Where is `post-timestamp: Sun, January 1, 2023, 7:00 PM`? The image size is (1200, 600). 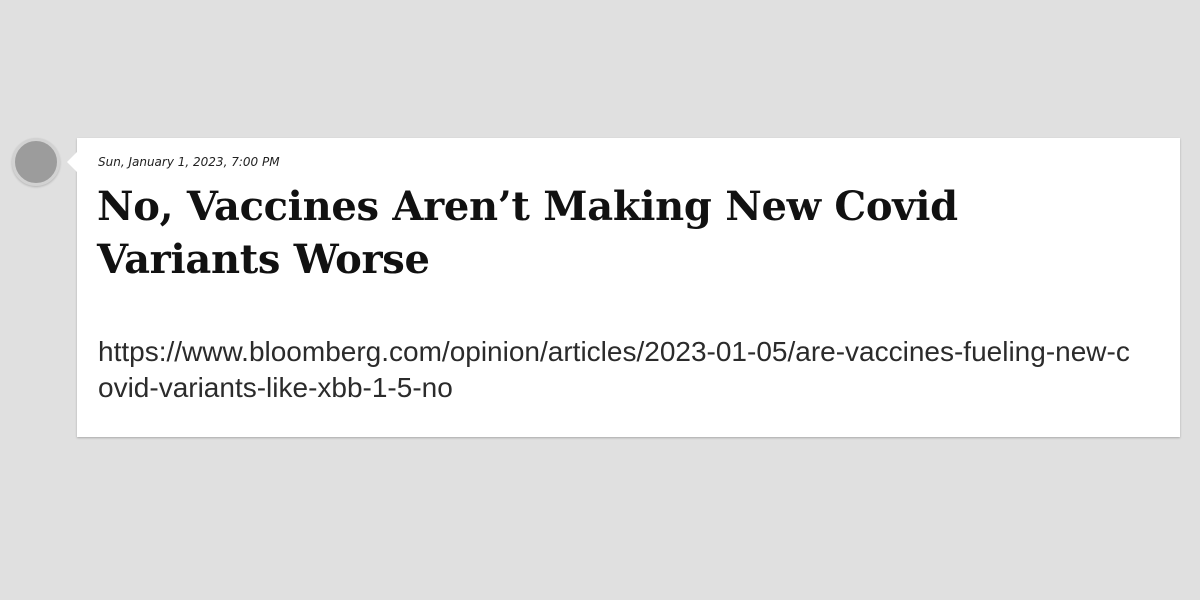
post-timestamp: Sun, January 1, 2023, 7:00 PM is located at coordinates (189, 162).